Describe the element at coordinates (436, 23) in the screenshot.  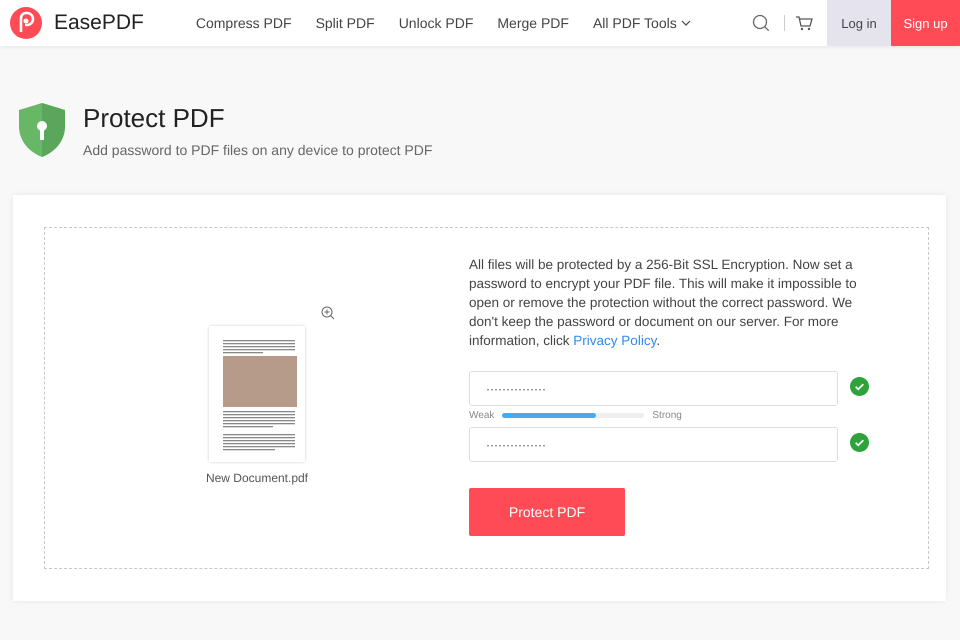
I see `nav-link: Unlock PDF` at that location.